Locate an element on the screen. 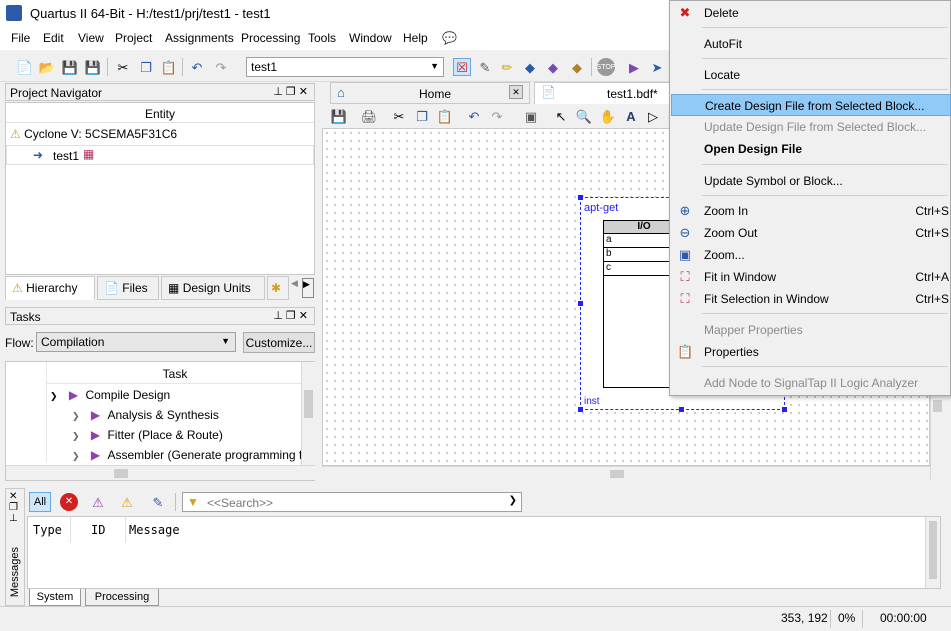 The image size is (951, 631). task-row: ❯ ▶ Analysis & Synthesis is located at coordinates (145, 417).